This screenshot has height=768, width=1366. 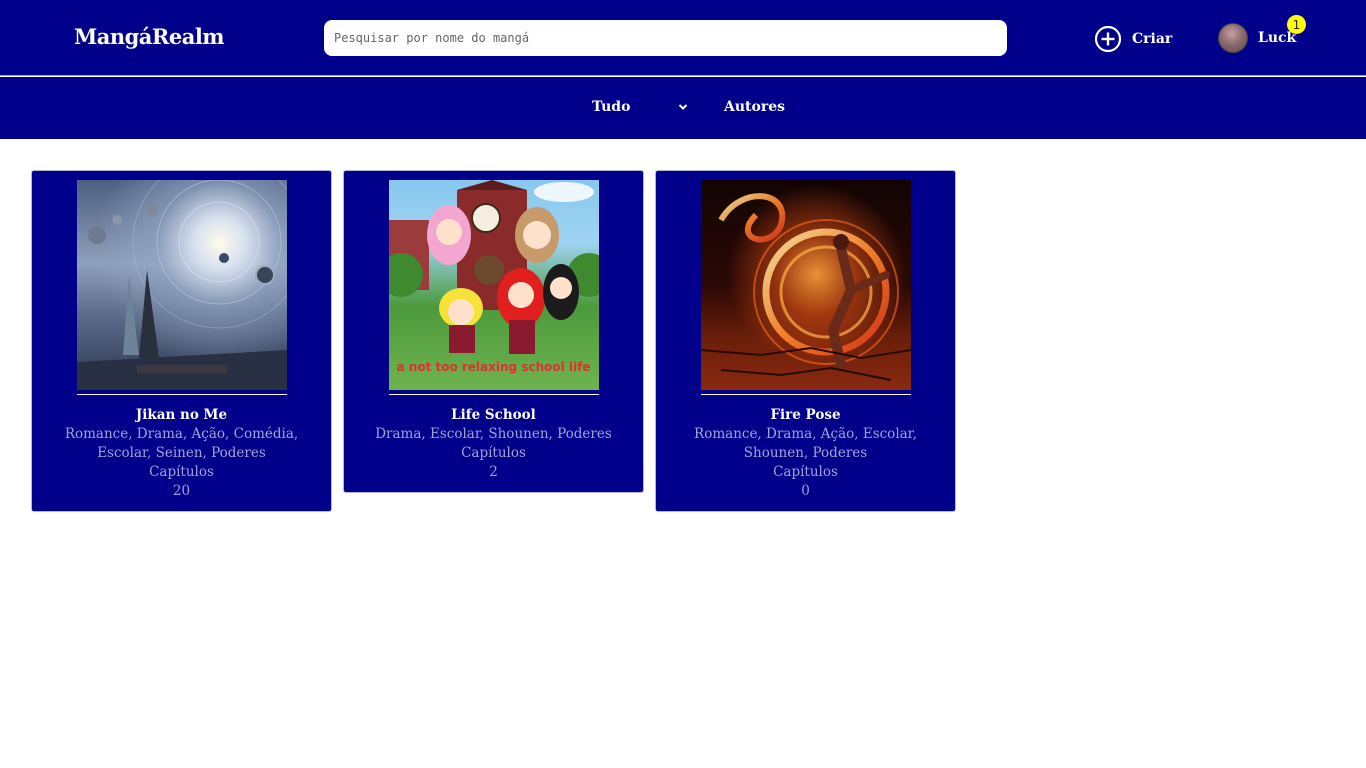 I want to click on manga-title: Fire Pose, so click(x=805, y=415).